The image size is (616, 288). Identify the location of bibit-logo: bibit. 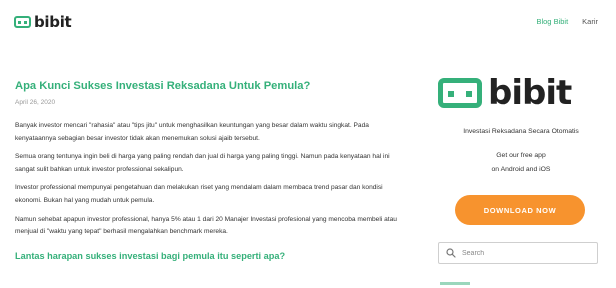
(43, 22).